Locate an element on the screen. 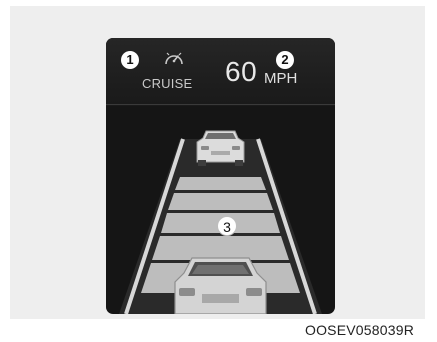 The image size is (437, 342). lead-vehicle-icon is located at coordinates (220, 148).